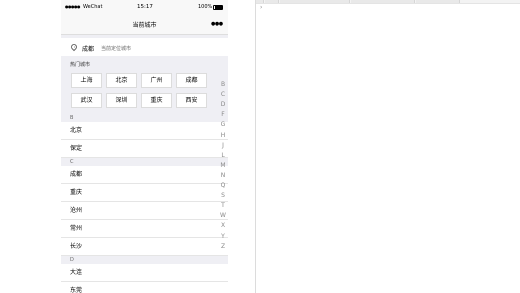 This screenshot has width=520, height=293. What do you see at coordinates (223, 145) in the screenshot?
I see `index-letter: J` at bounding box center [223, 145].